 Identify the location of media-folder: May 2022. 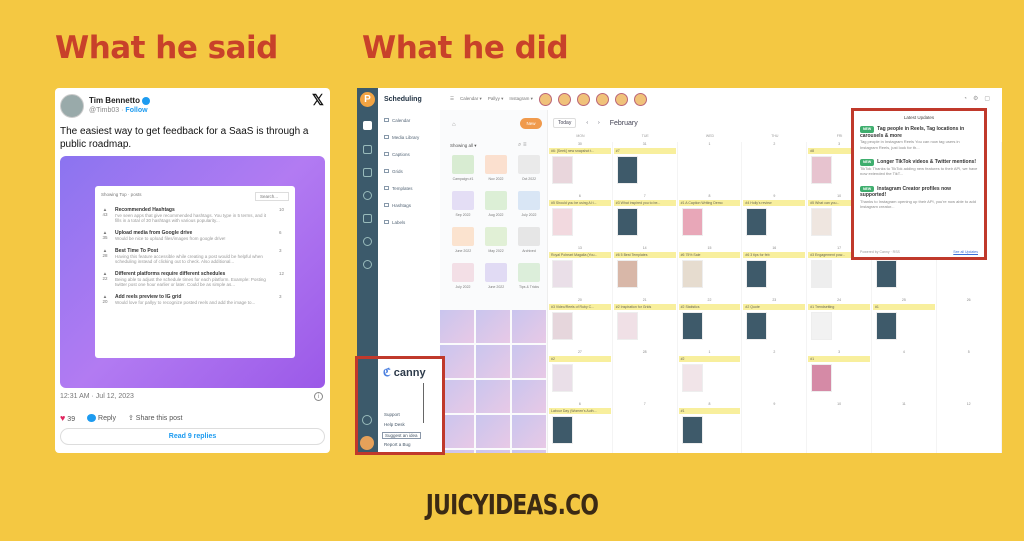
(496, 243).